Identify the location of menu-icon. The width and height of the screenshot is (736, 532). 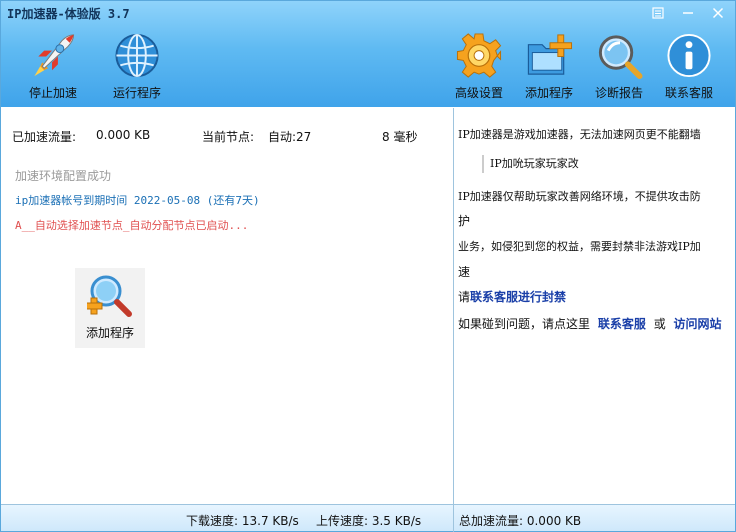
(658, 13).